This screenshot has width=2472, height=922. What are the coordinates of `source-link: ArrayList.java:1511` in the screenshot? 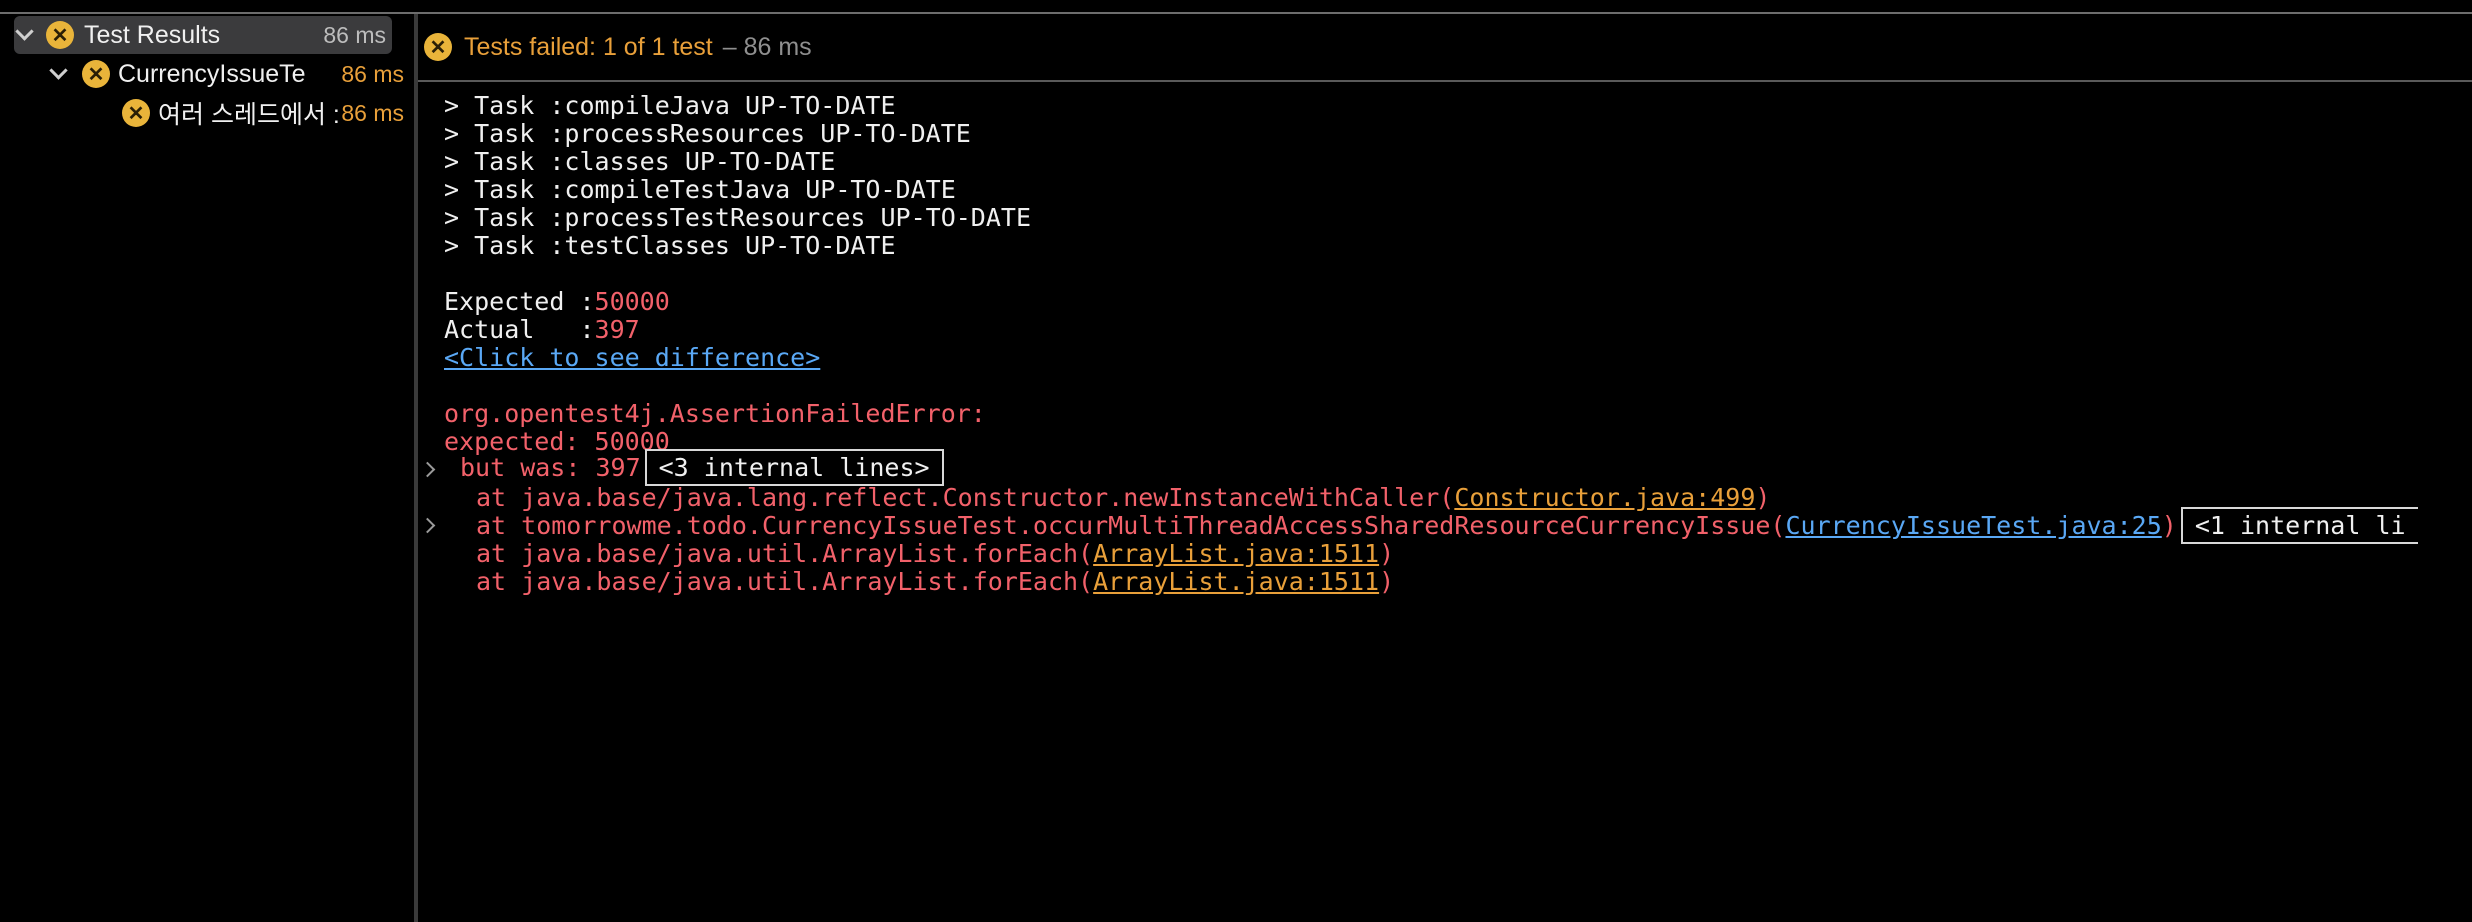 It's located at (1236, 581).